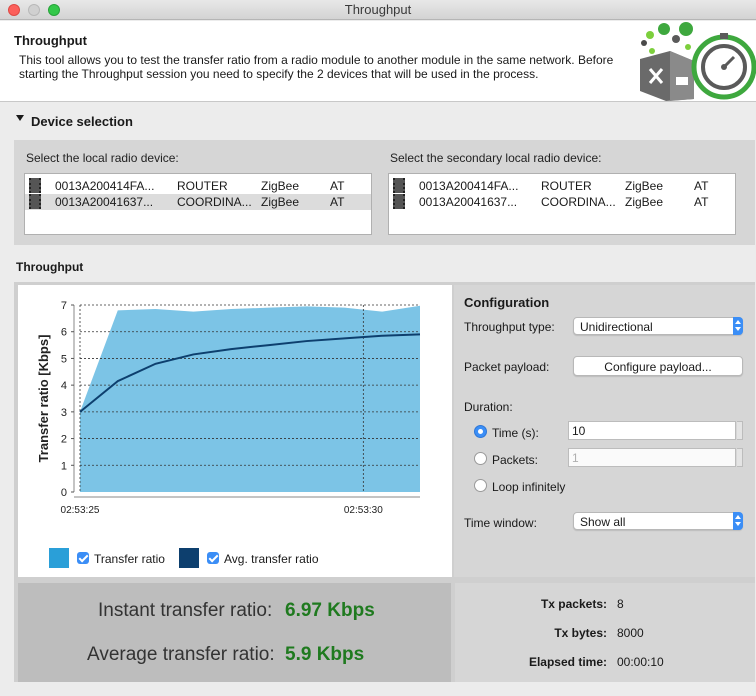 This screenshot has height=696, width=756. What do you see at coordinates (271, 559) in the screenshot?
I see `legend-label-avg-transfer-ratio: Avg. transfer ratio` at bounding box center [271, 559].